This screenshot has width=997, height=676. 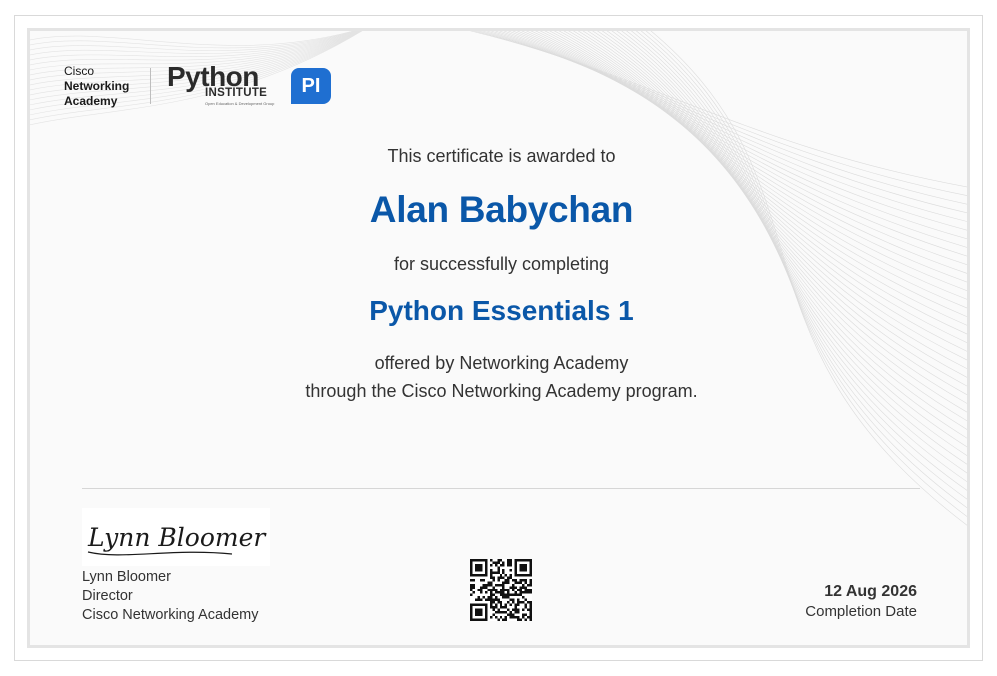 I want to click on completion-date: 12 Aug 2026, so click(x=870, y=591).